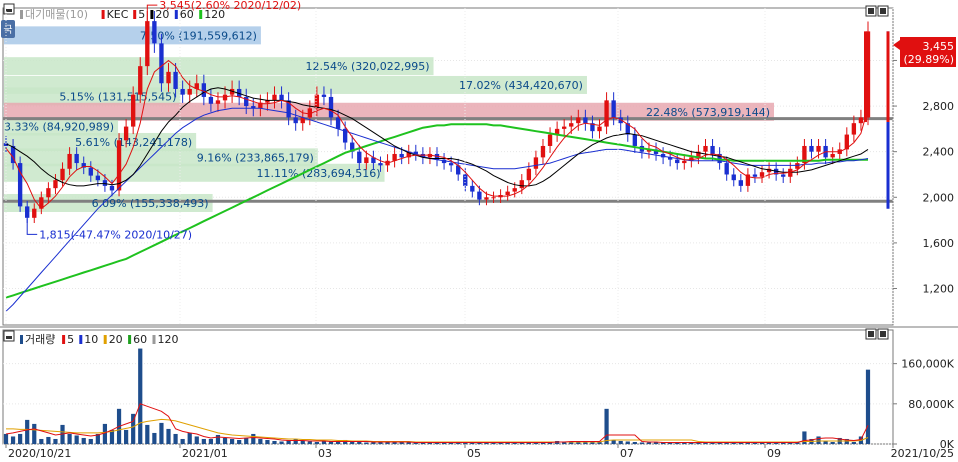  Describe the element at coordinates (939, 197) in the screenshot. I see `price-axis-label: 2,000` at that location.